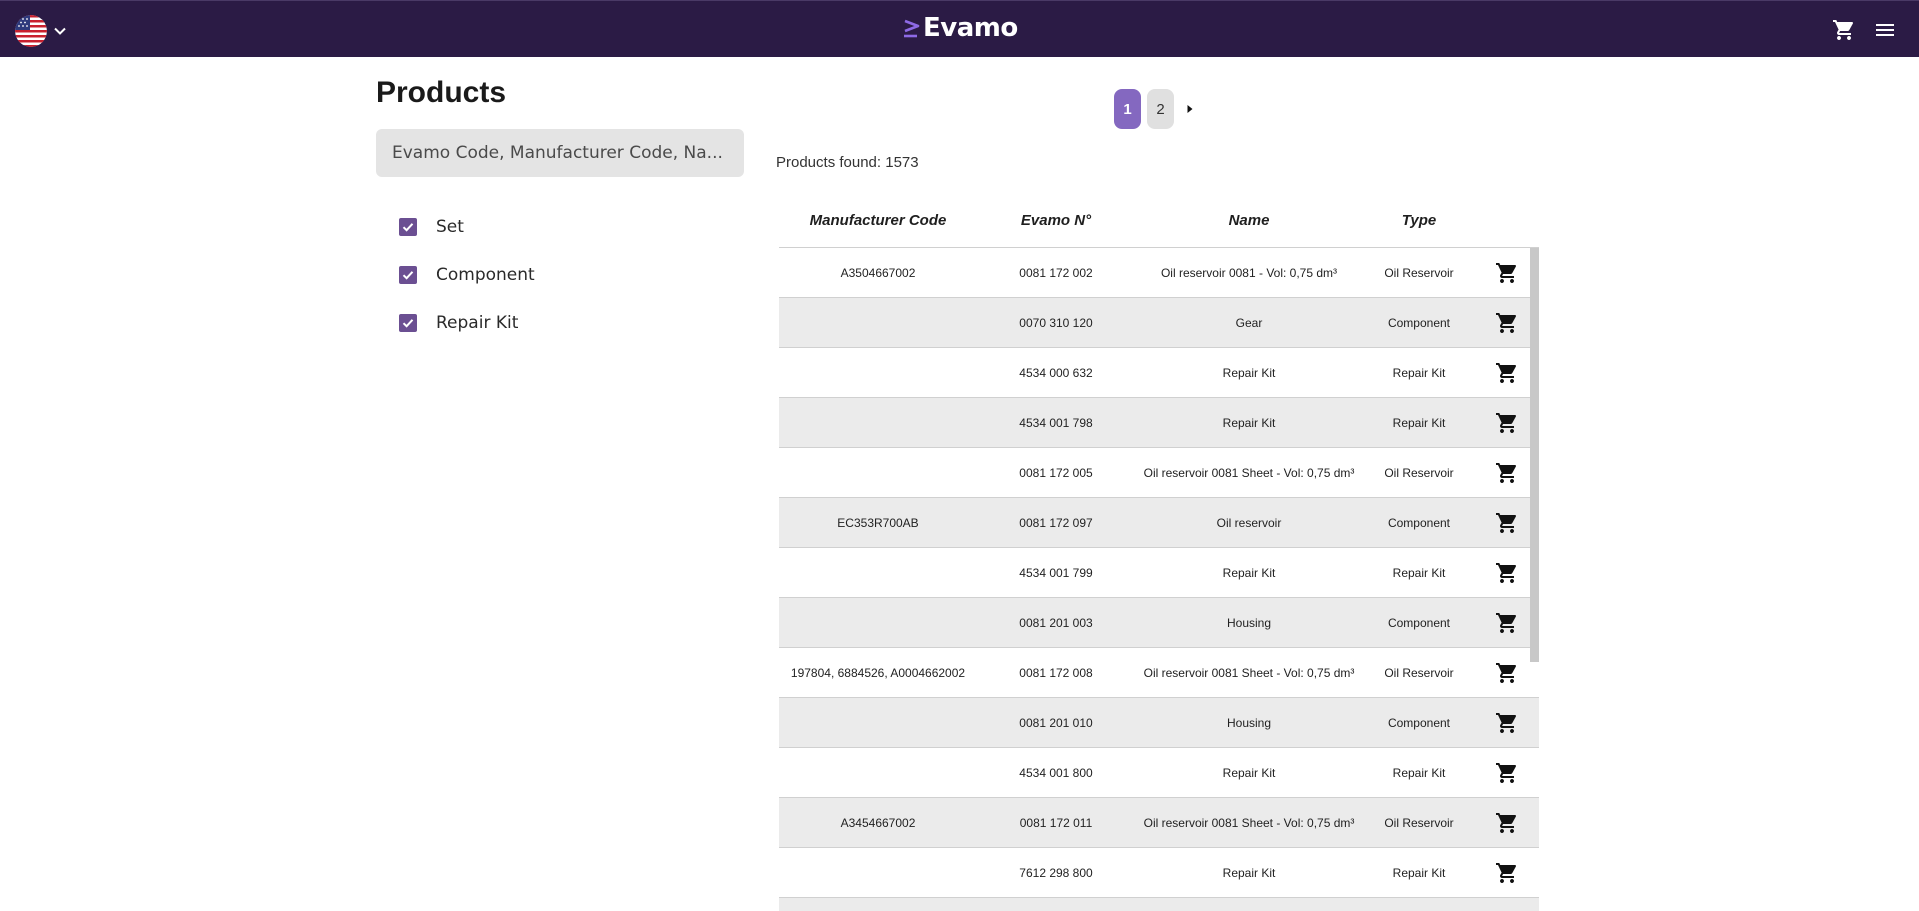 This screenshot has width=1919, height=911. What do you see at coordinates (1159, 373) in the screenshot?
I see `table-row: 4534 000 632 Repair Kit Repair Kit` at bounding box center [1159, 373].